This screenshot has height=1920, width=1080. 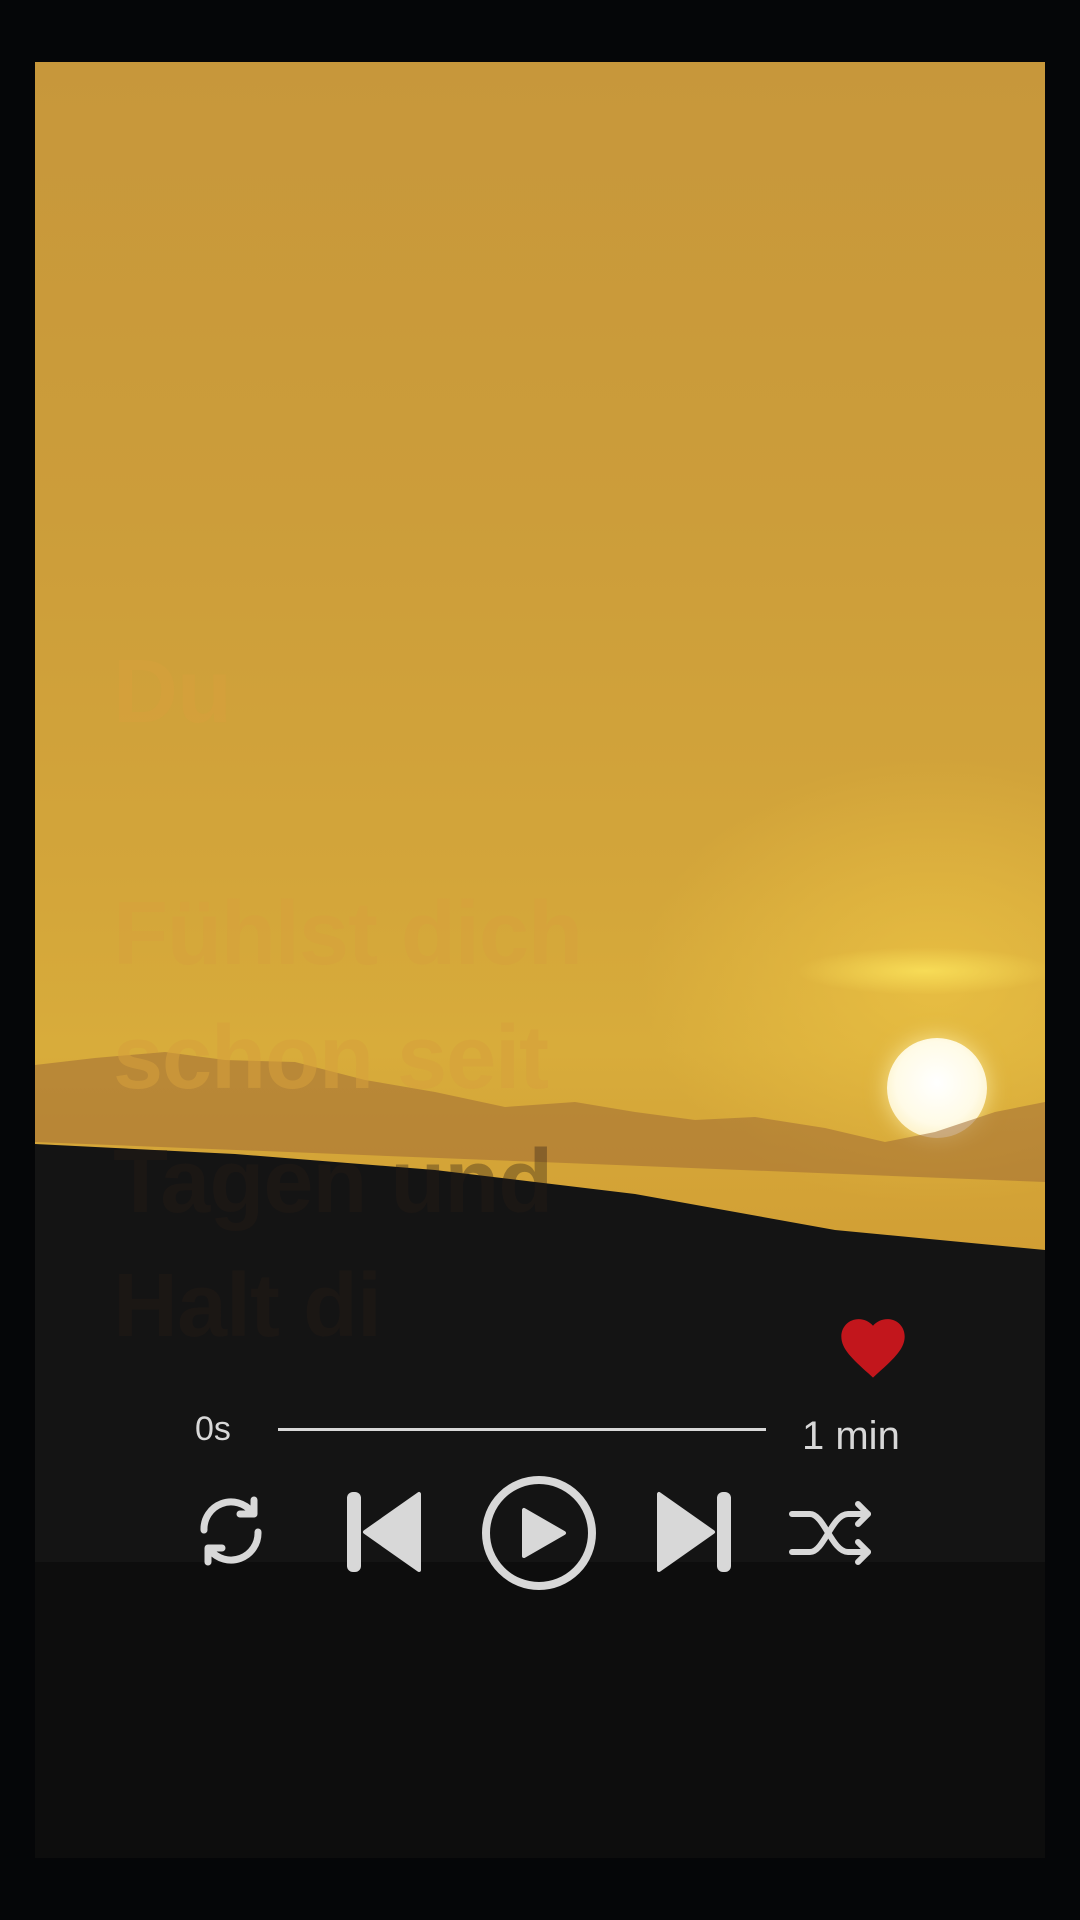 I want to click on heart-icon, so click(x=873, y=1346).